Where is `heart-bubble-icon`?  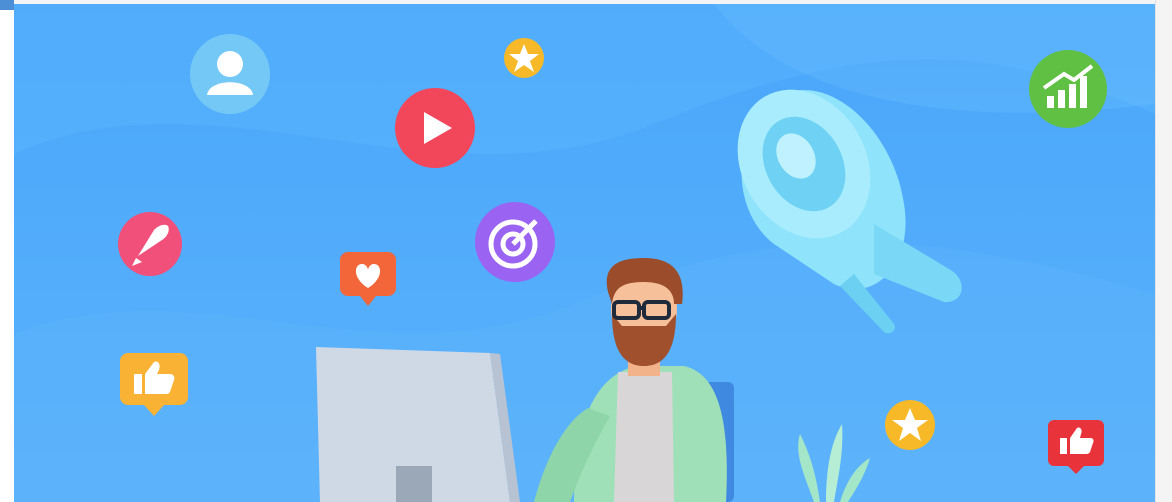 heart-bubble-icon is located at coordinates (368, 279).